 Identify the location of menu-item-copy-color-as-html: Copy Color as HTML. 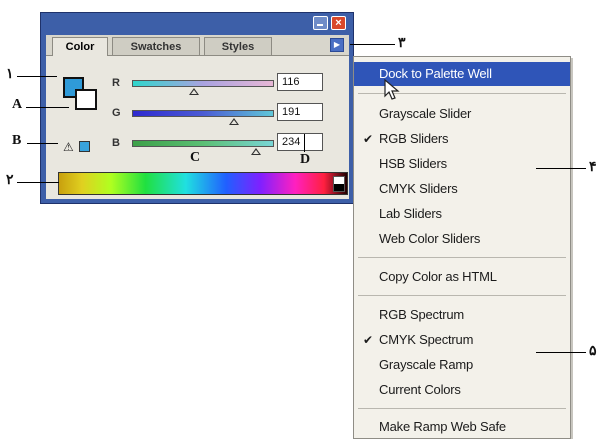
(462, 277).